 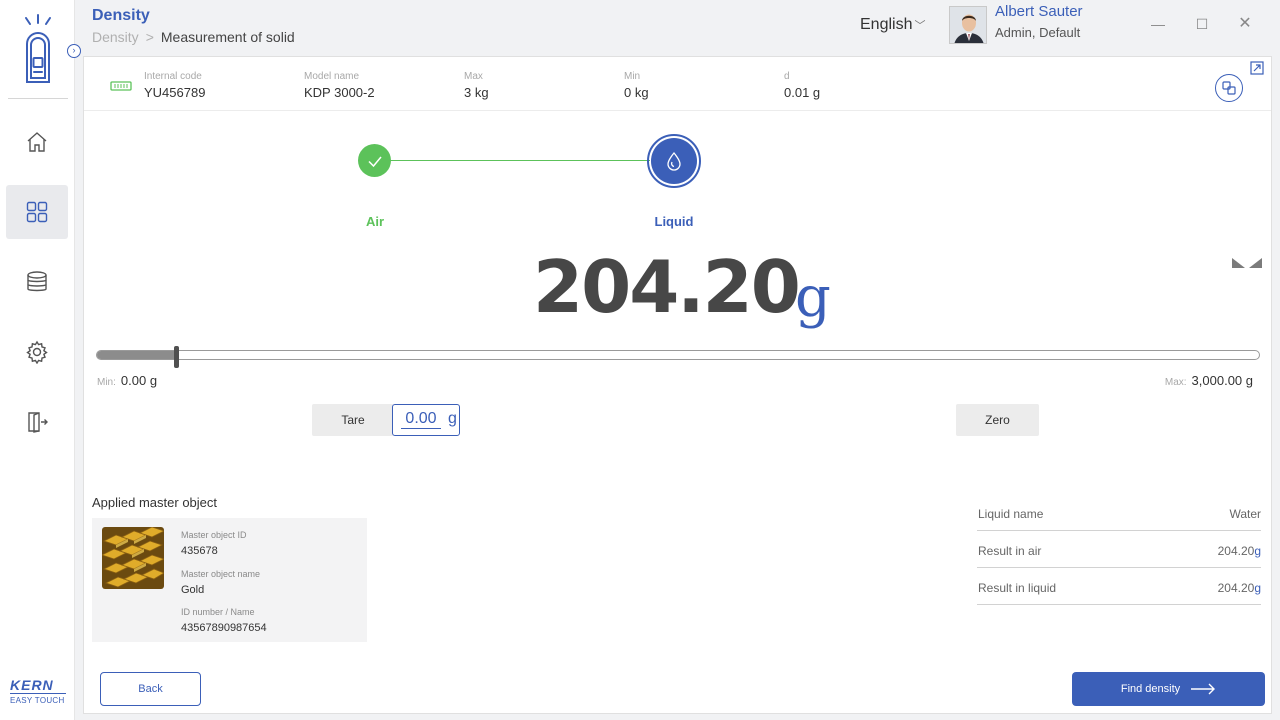 What do you see at coordinates (37, 700) in the screenshot?
I see `kern-brand-sub: EASY TOUCH` at bounding box center [37, 700].